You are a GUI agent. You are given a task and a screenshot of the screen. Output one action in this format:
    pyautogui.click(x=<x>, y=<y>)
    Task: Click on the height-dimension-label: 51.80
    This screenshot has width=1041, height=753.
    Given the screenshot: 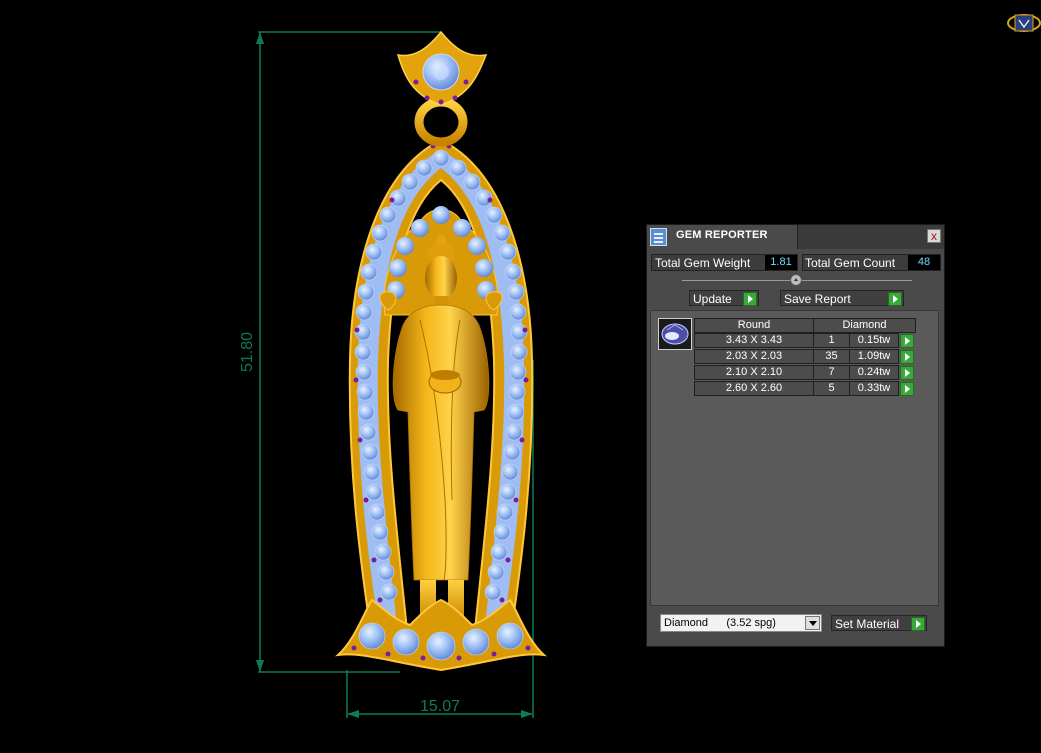 What is the action you would take?
    pyautogui.click(x=247, y=352)
    